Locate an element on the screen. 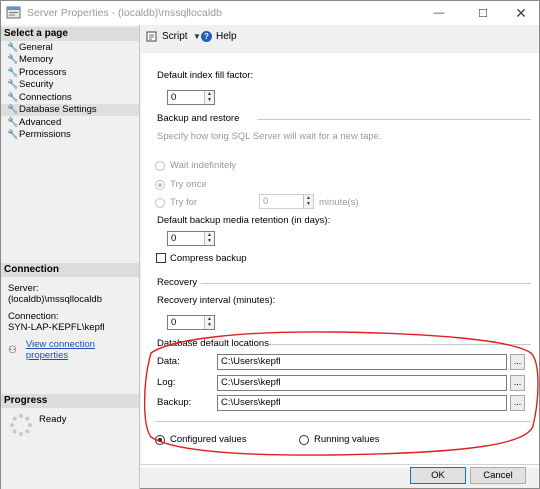 The image size is (540, 489). running-values-label: Running values is located at coordinates (347, 439).